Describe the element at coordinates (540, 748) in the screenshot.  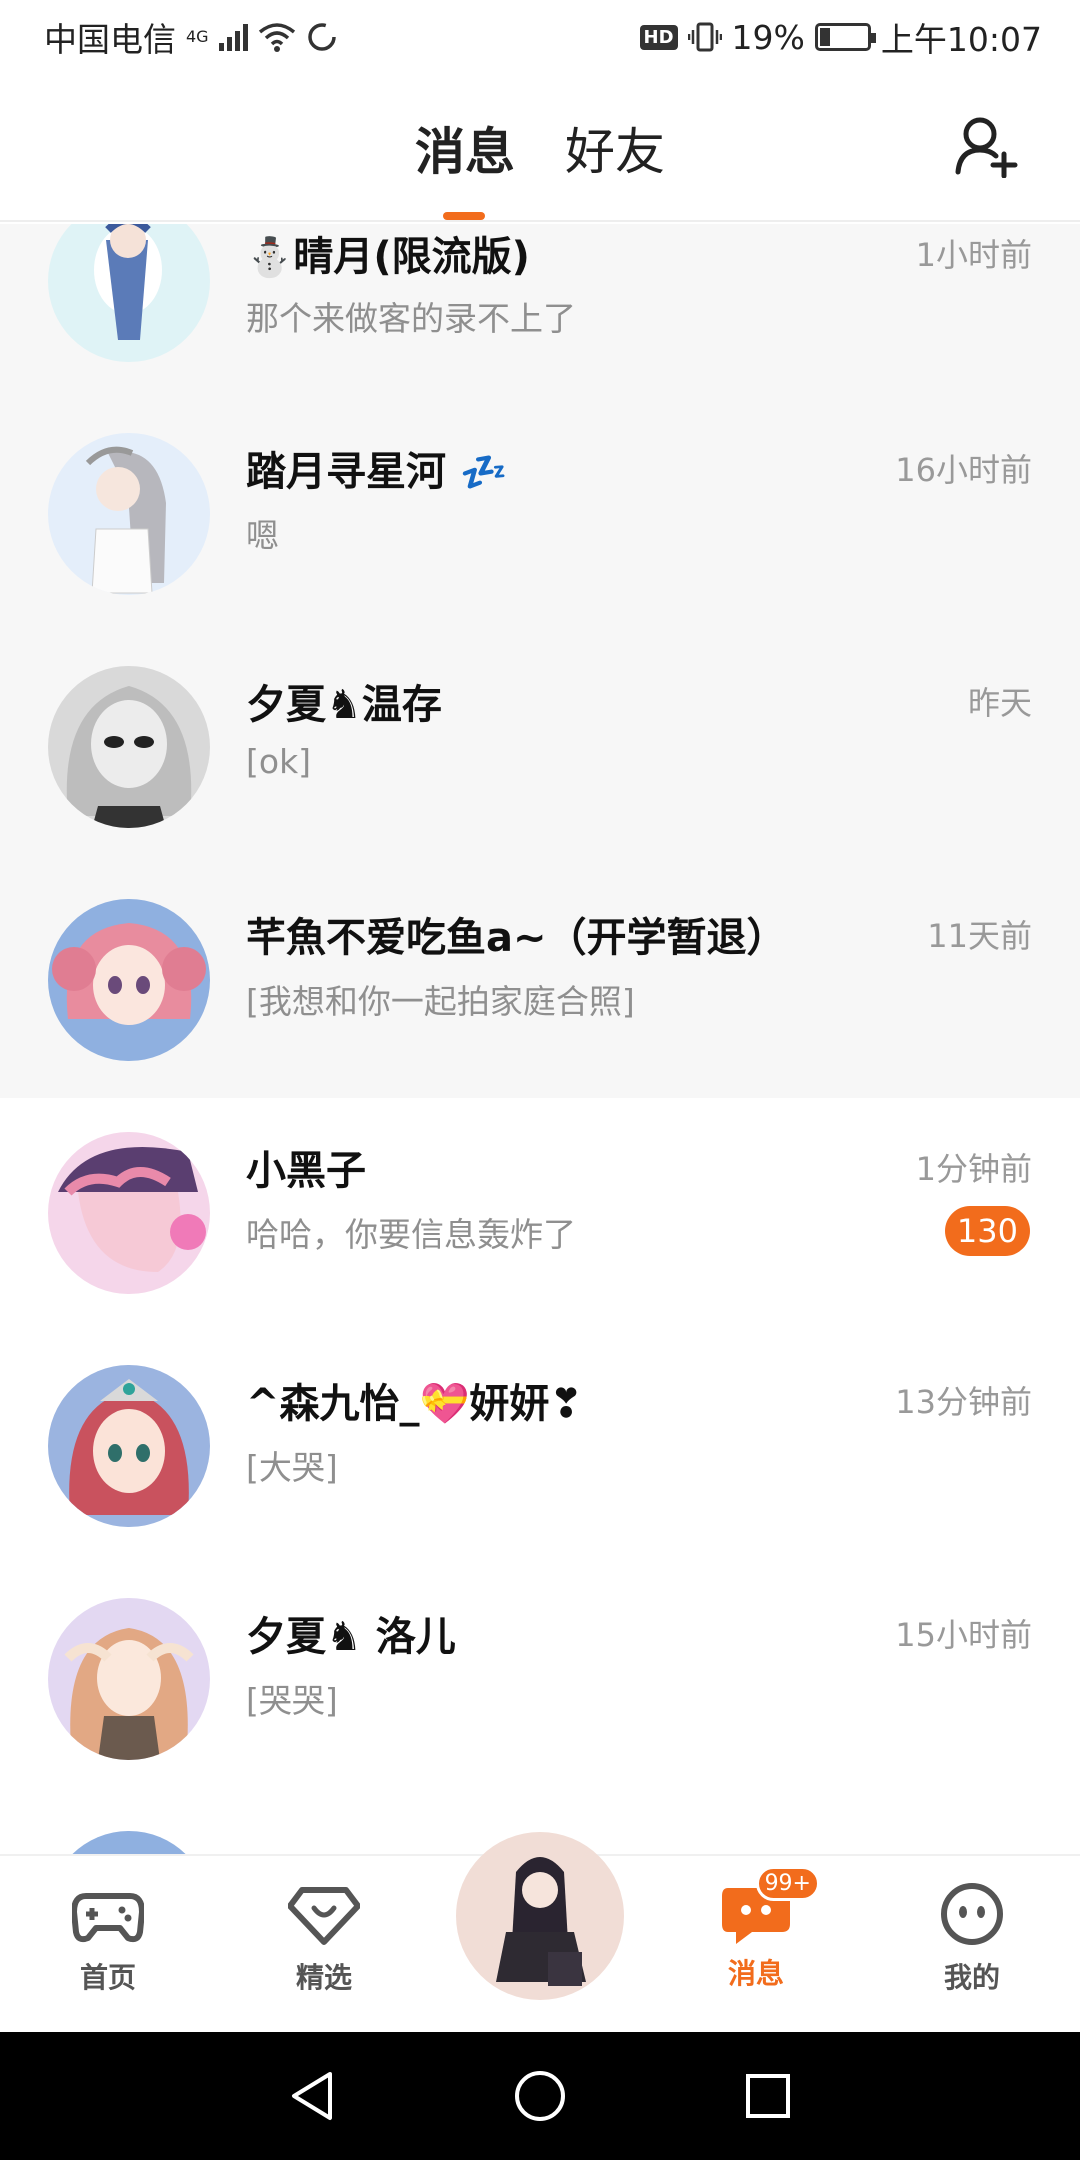
I see `conversation-item: 夕夏♞温存 [ok] 昨天` at that location.